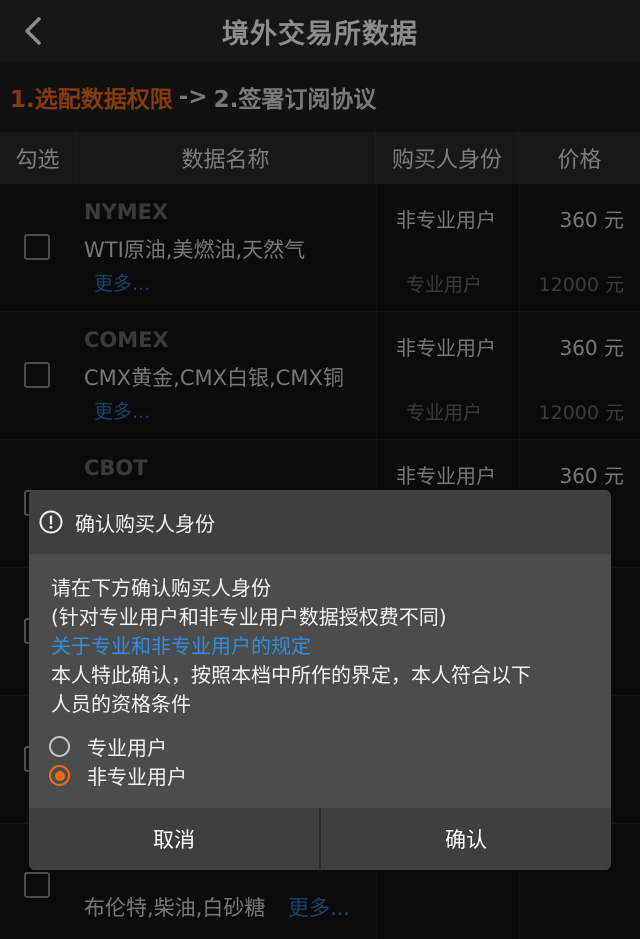 The height and width of the screenshot is (939, 640). I want to click on radio-option-professional: 专业用户, so click(118, 746).